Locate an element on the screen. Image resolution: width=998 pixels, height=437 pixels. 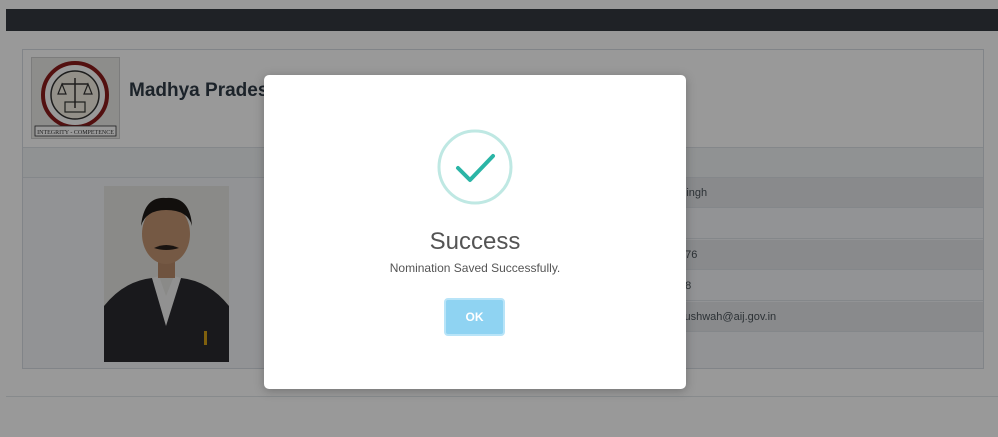
dialog-message: Nomination Saved Successfully. is located at coordinates (475, 268).